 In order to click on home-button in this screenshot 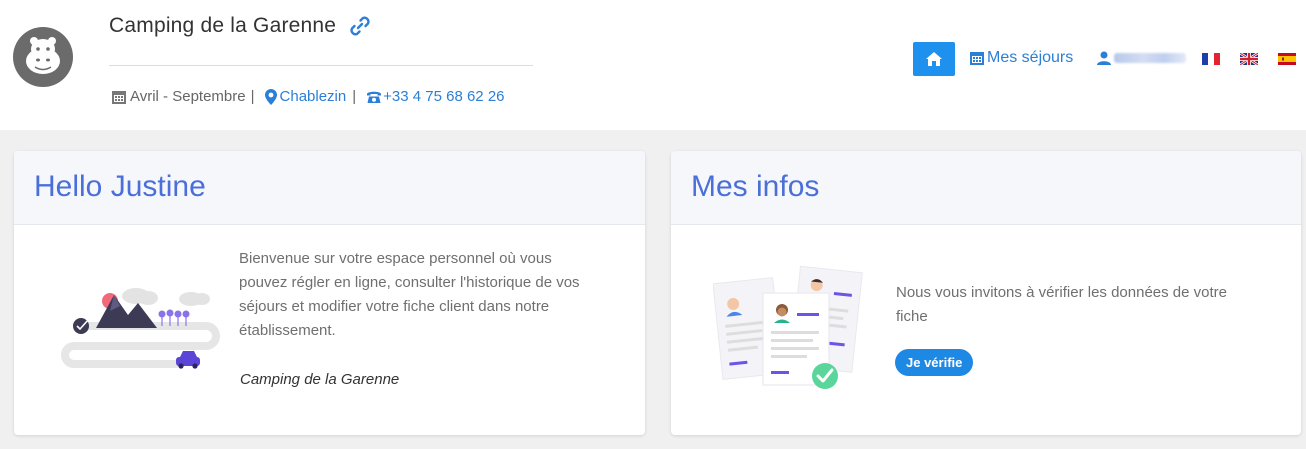, I will do `click(934, 59)`.